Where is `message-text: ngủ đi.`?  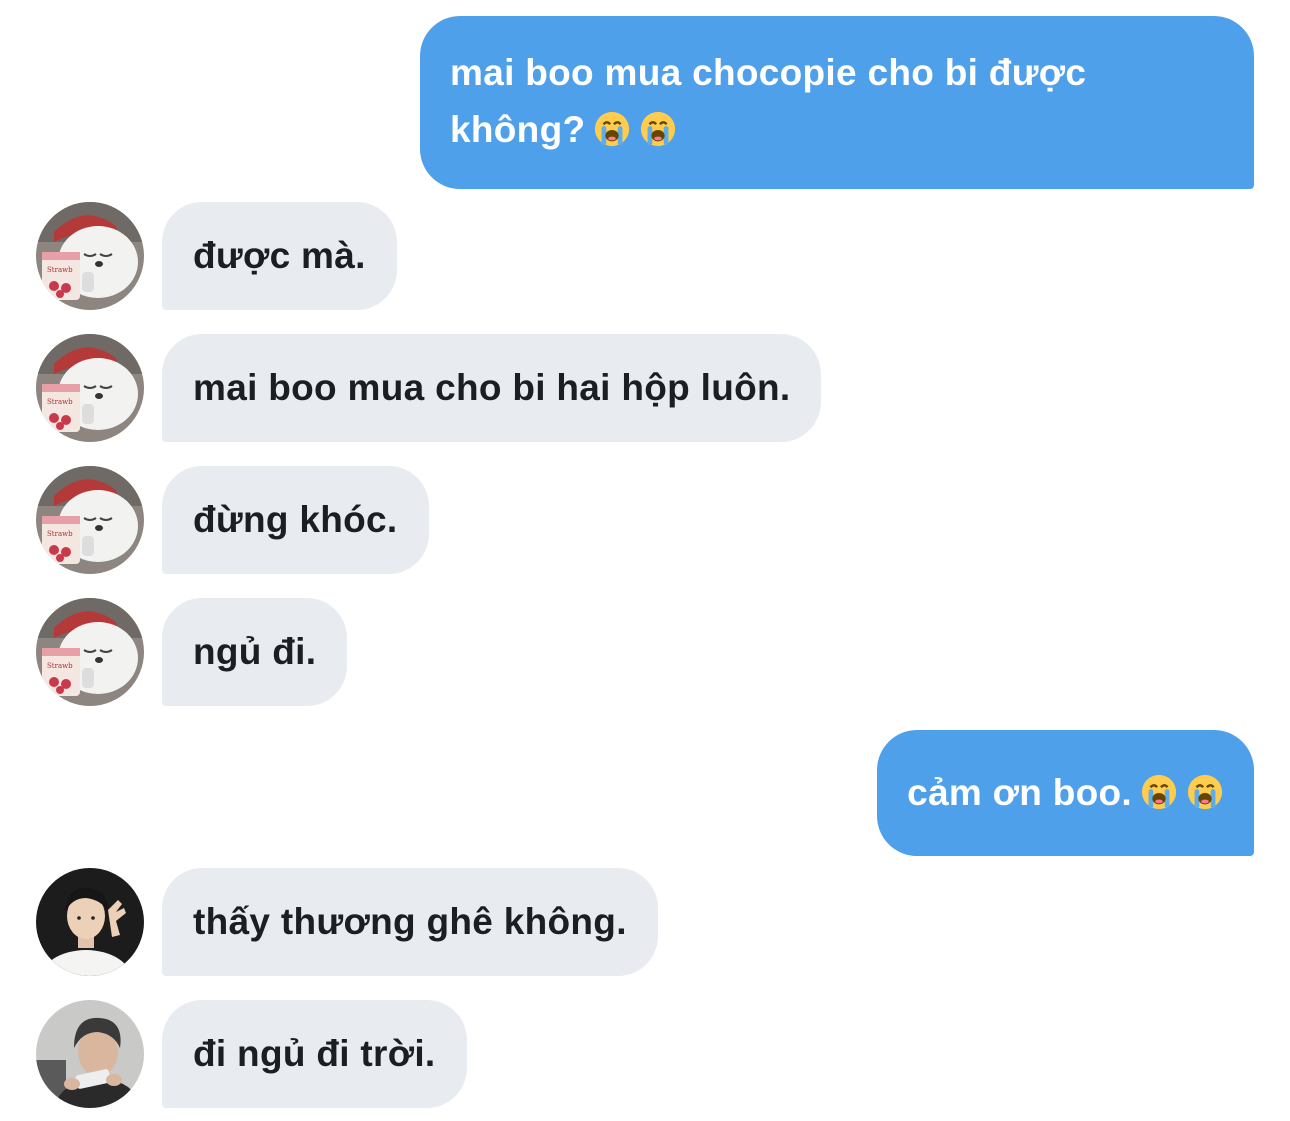 message-text: ngủ đi. is located at coordinates (255, 651).